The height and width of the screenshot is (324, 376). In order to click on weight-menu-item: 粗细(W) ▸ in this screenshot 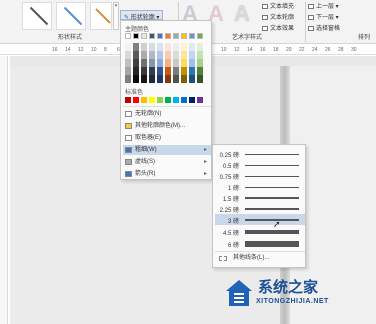, I will do `click(167, 150)`.